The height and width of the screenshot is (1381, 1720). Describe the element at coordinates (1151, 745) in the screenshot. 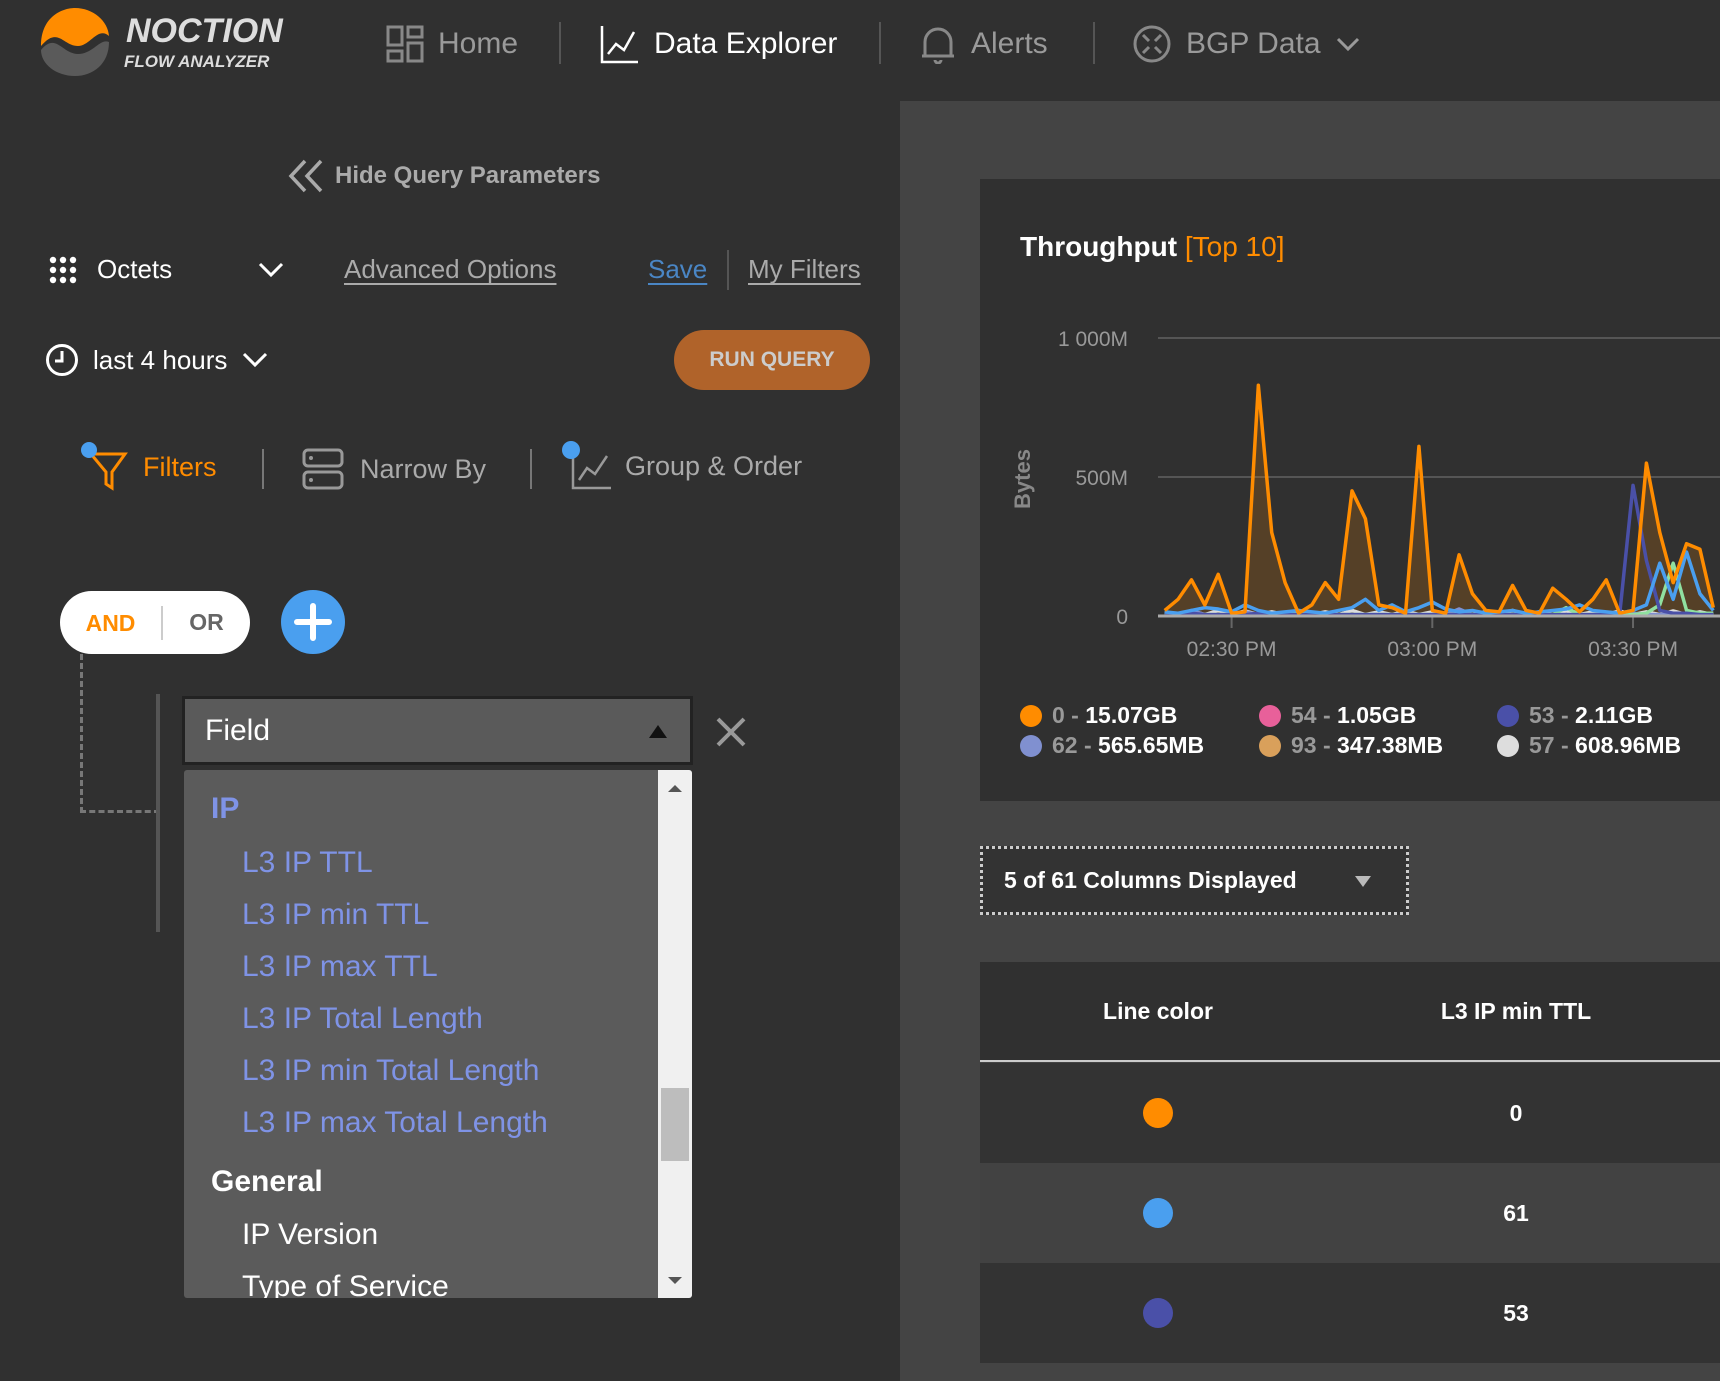

I see `legend-value: 565.65MB` at that location.